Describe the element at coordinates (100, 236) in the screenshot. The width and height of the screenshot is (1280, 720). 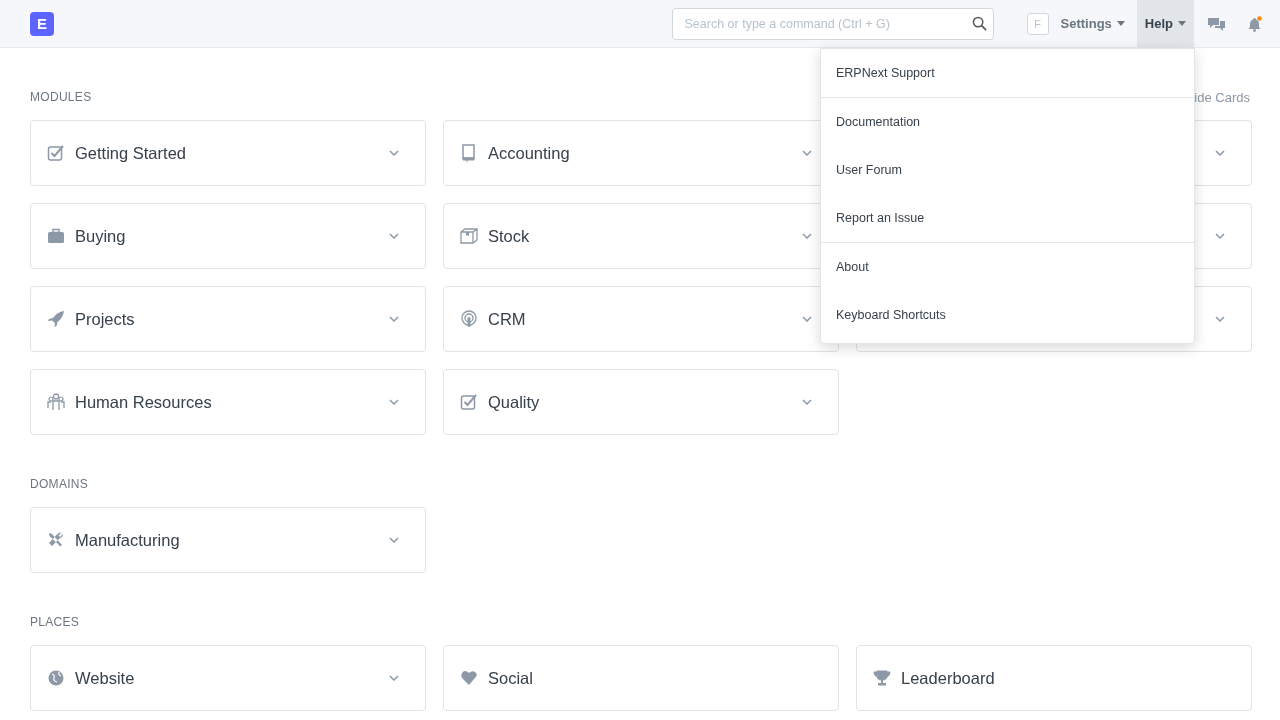
I see `card-title: Buying` at that location.